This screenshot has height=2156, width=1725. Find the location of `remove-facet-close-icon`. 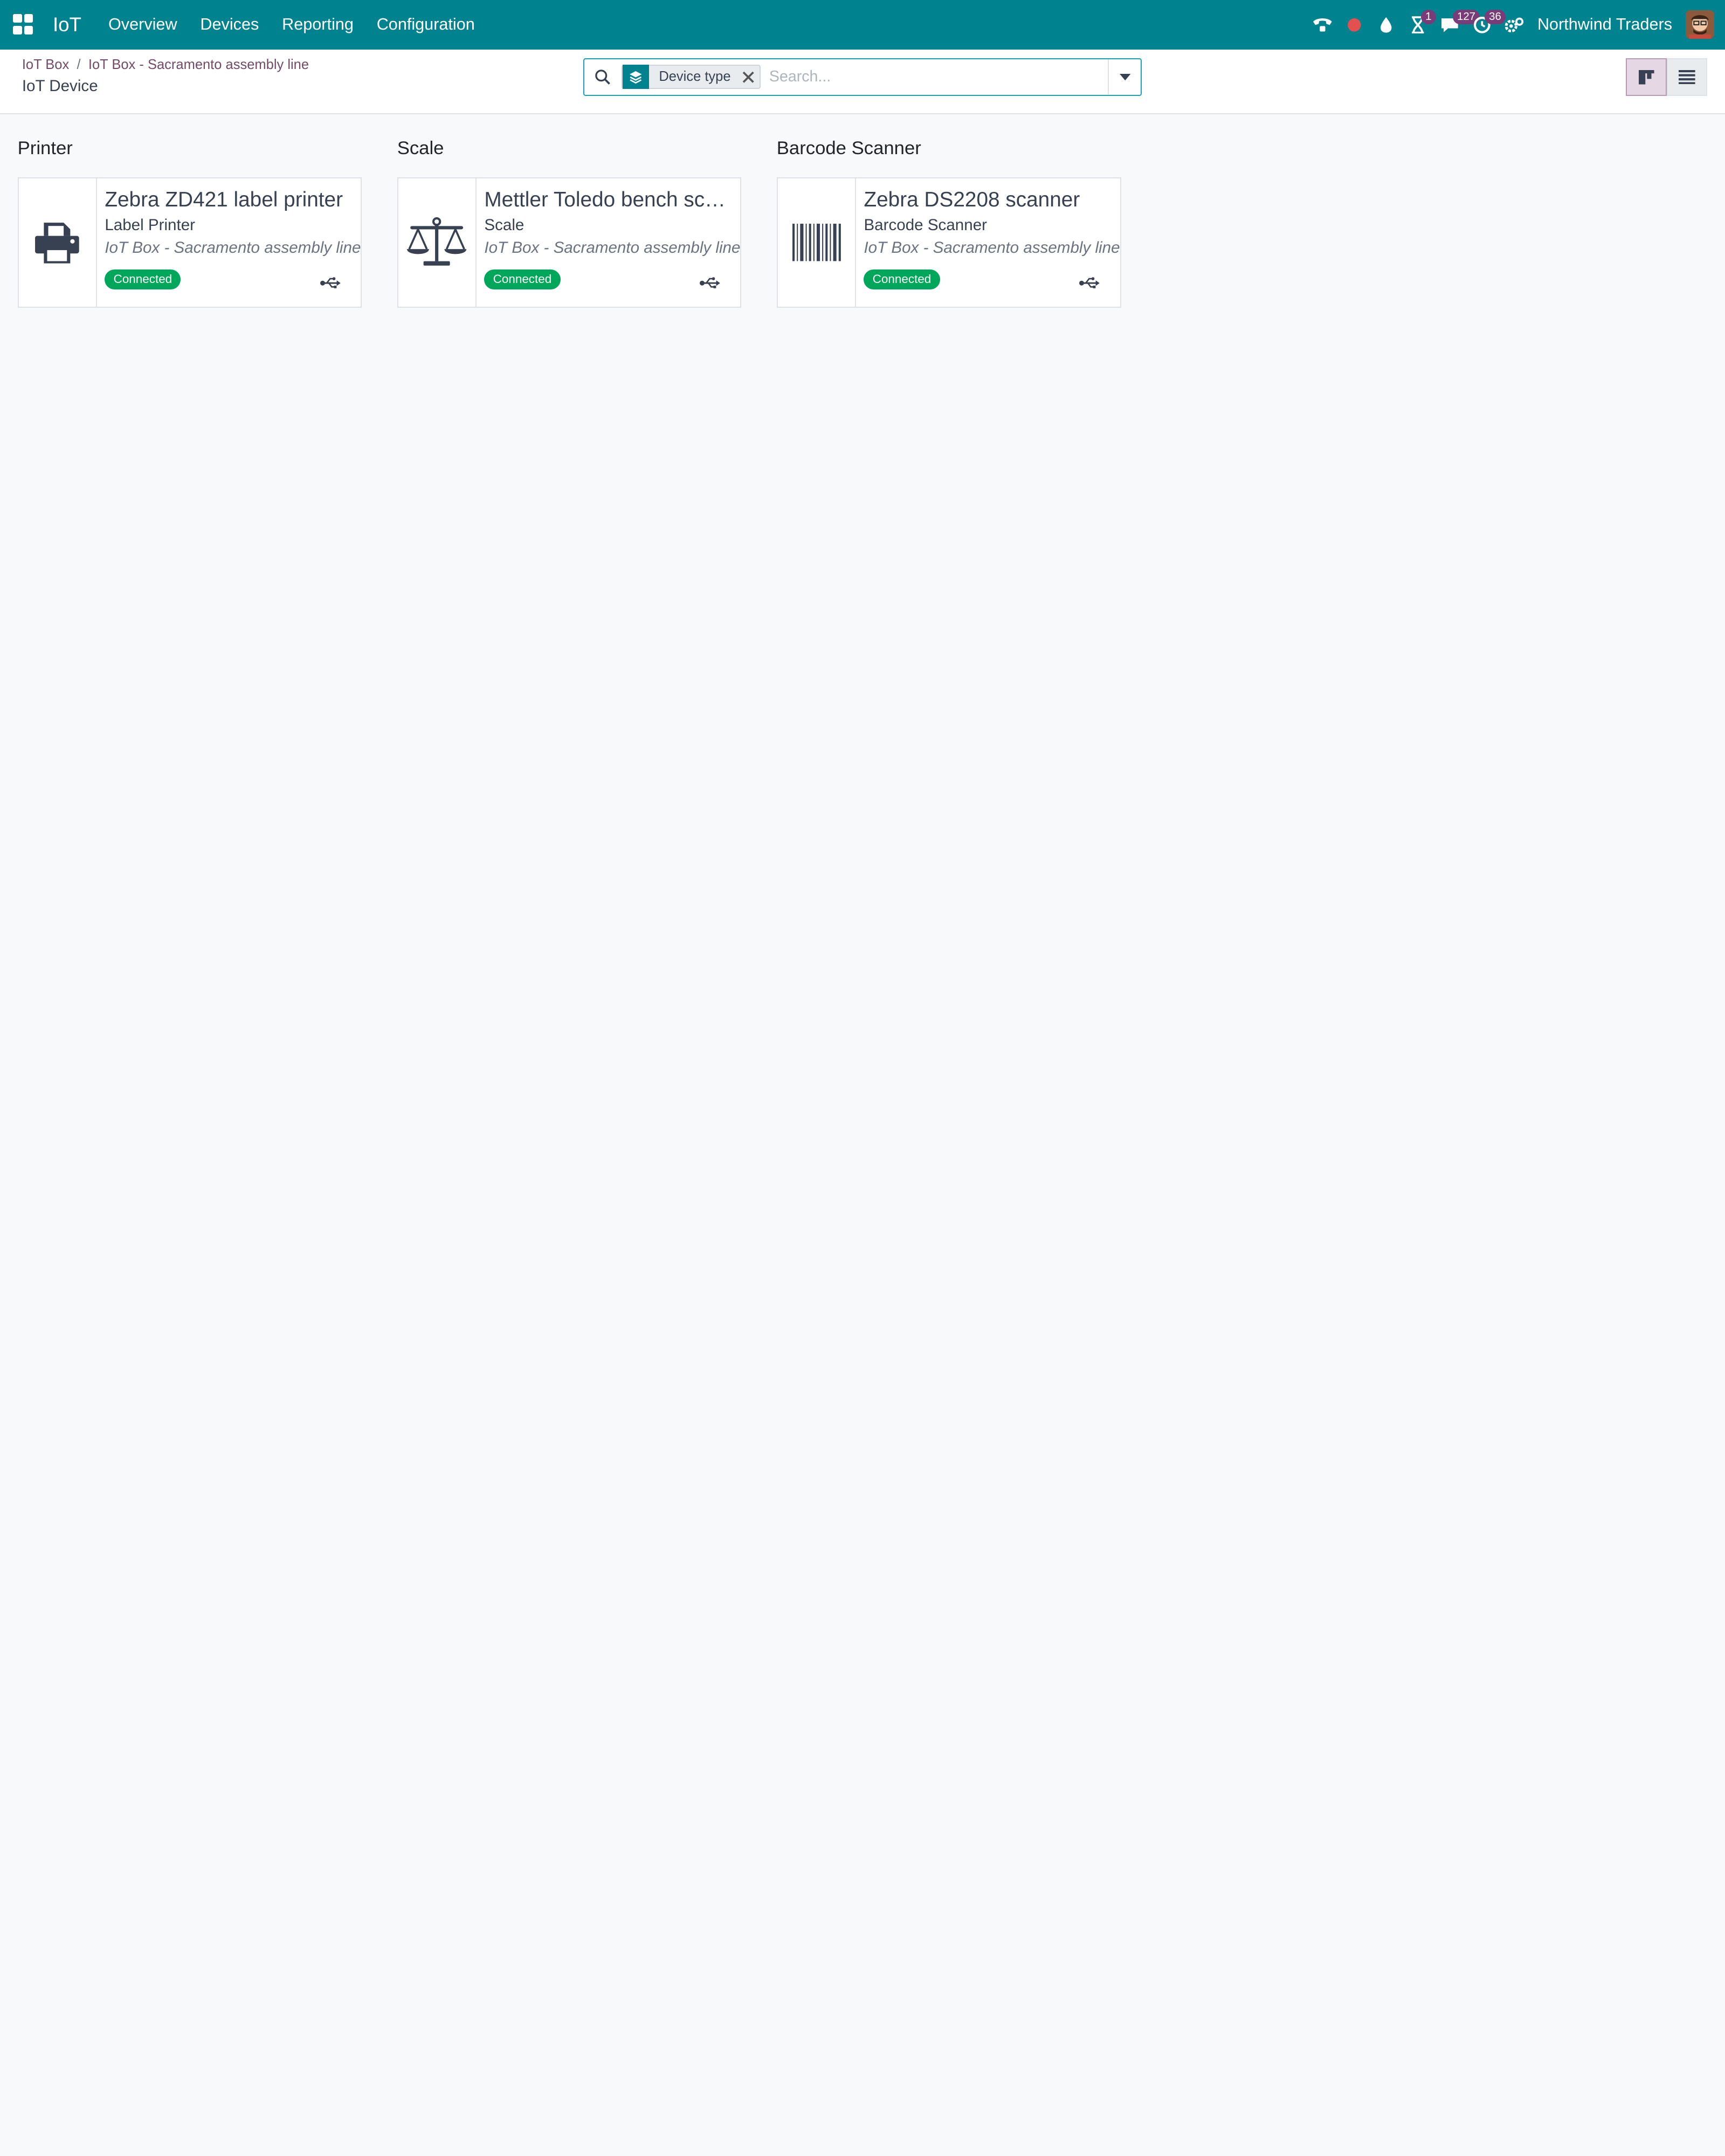

remove-facet-close-icon is located at coordinates (748, 77).